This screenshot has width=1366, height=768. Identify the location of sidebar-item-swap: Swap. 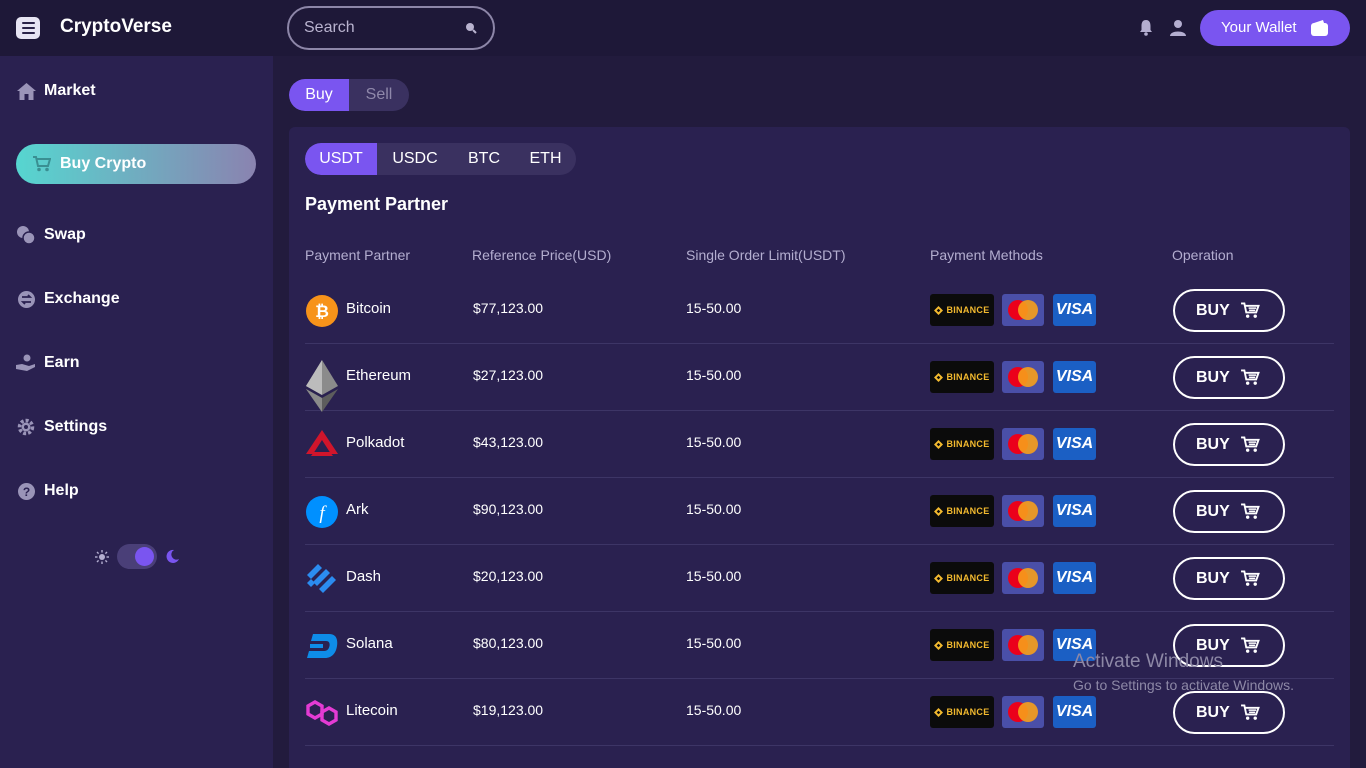
(136, 235).